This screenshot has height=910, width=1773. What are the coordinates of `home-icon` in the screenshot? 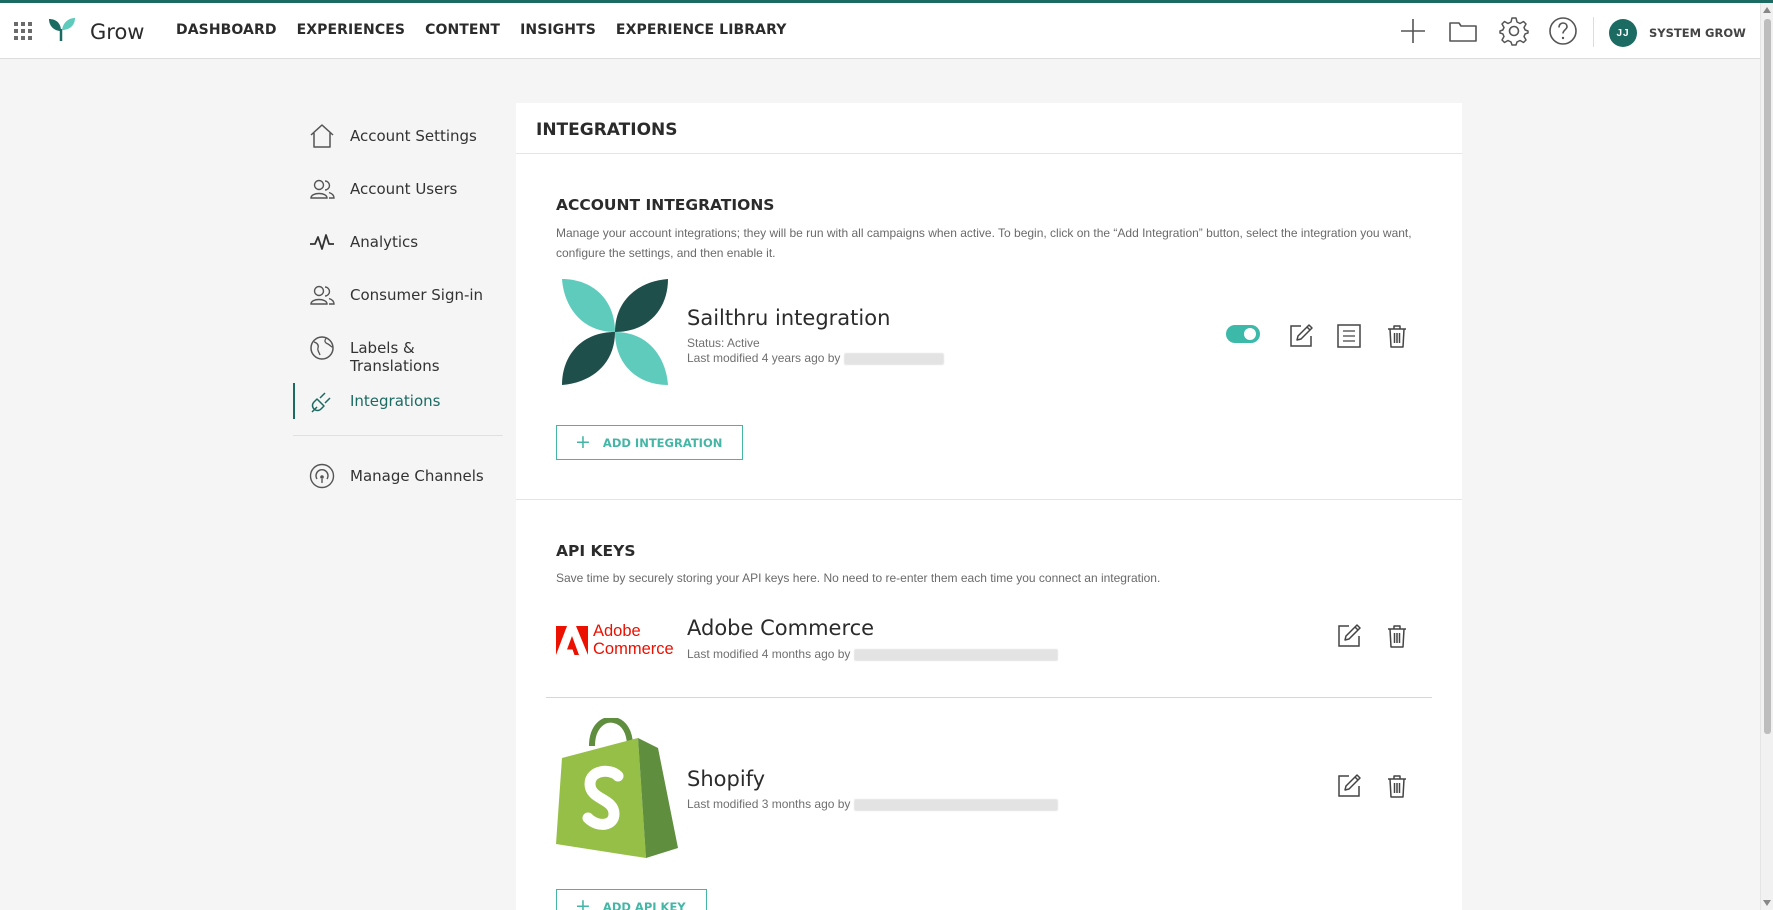 It's located at (322, 136).